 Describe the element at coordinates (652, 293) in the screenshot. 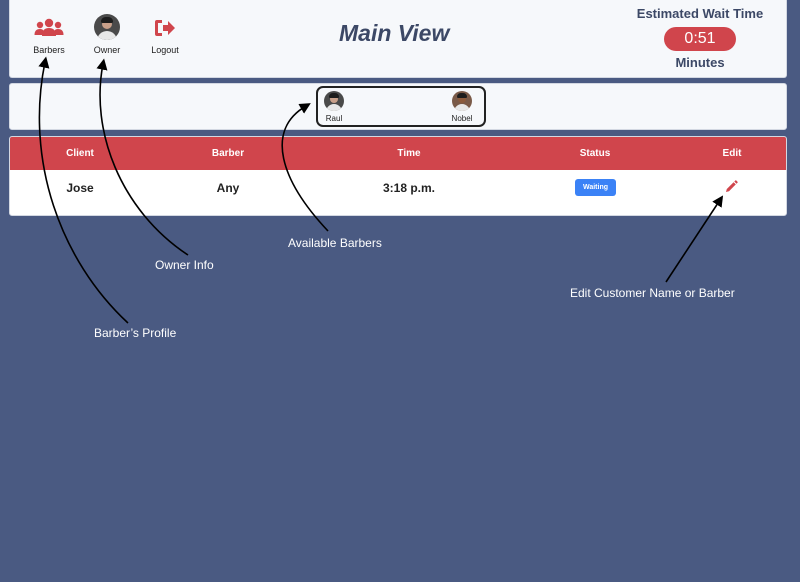

I see `annotation-edit-customer: Edit Customer Name or Barber` at that location.